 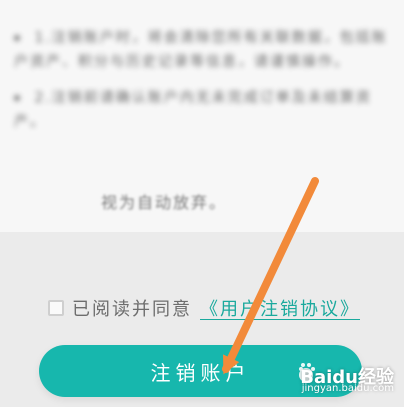 What do you see at coordinates (328, 381) in the screenshot?
I see `baidu-jingyan-watermark: Baidu经验 jingyan.baidu.com` at bounding box center [328, 381].